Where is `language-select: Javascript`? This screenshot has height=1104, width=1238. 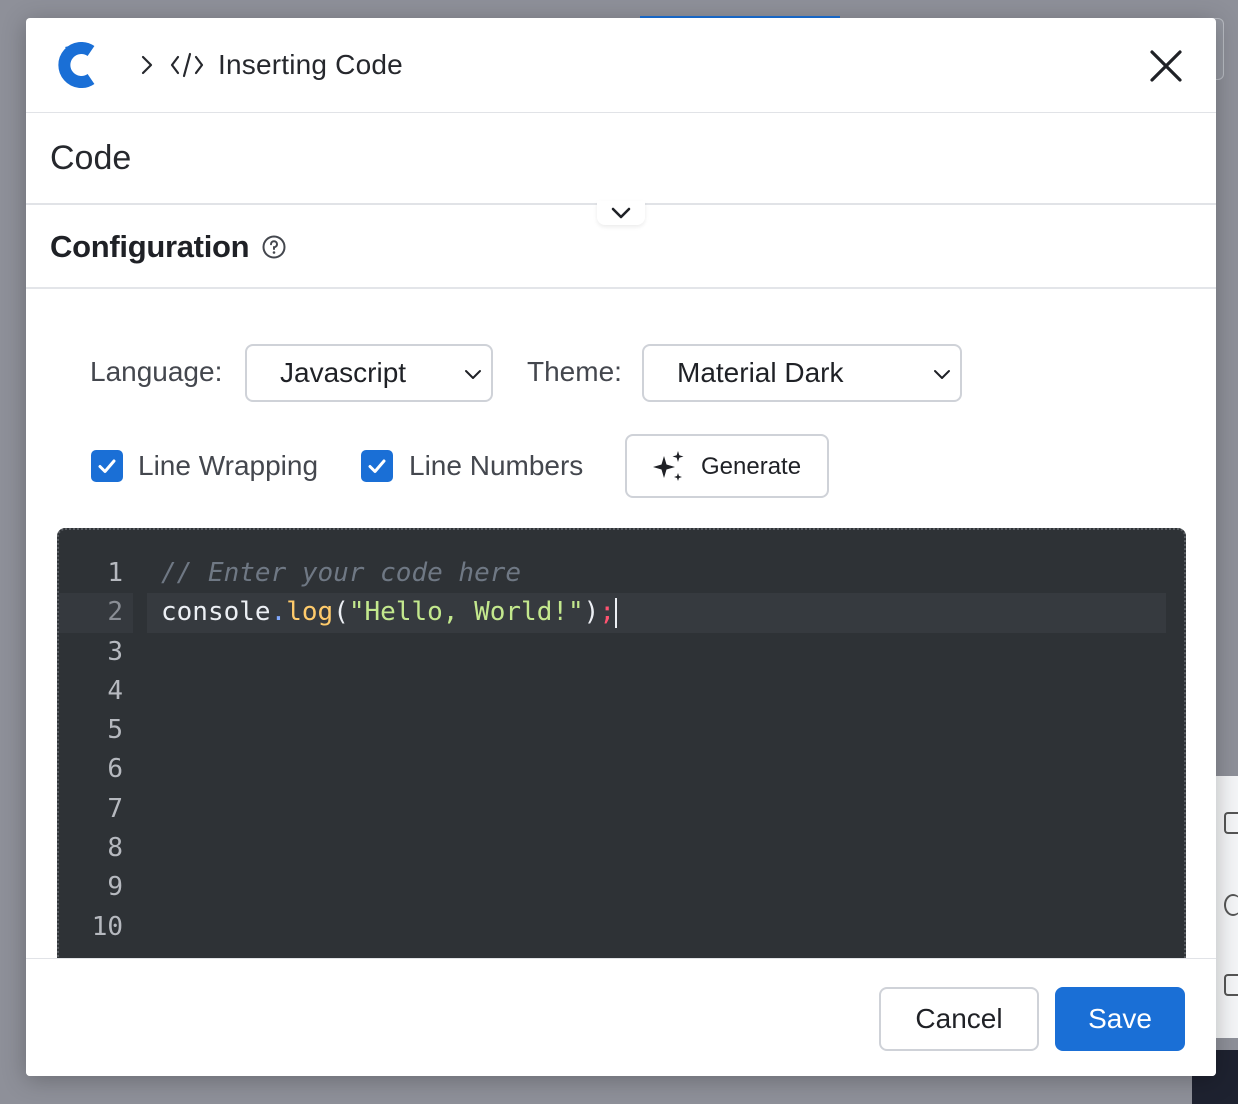 language-select: Javascript is located at coordinates (369, 373).